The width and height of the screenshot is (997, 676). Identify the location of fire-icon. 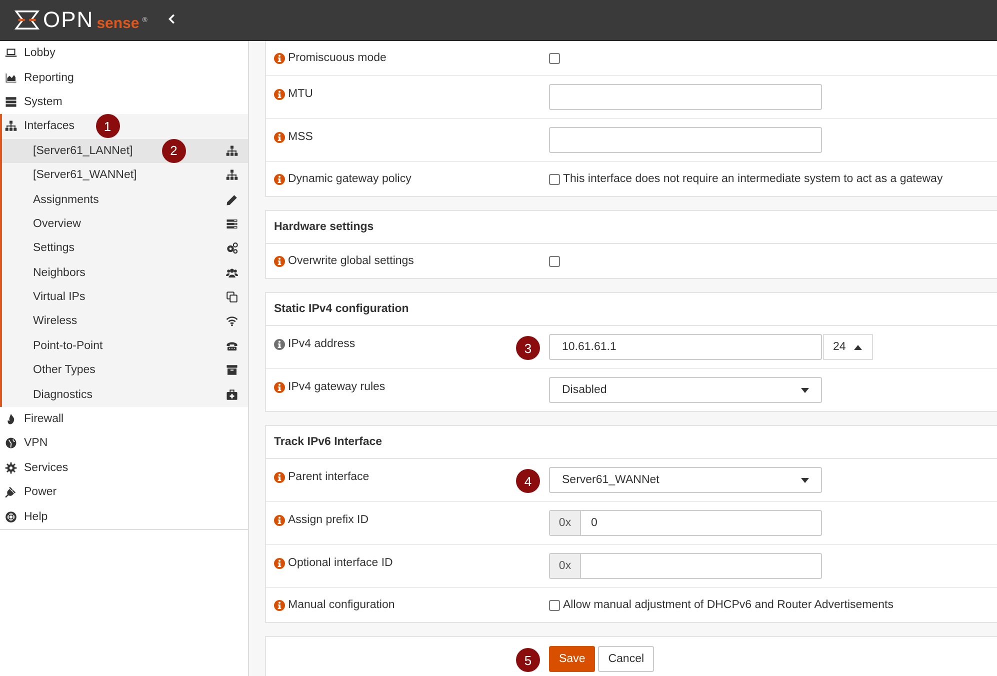
(11, 419).